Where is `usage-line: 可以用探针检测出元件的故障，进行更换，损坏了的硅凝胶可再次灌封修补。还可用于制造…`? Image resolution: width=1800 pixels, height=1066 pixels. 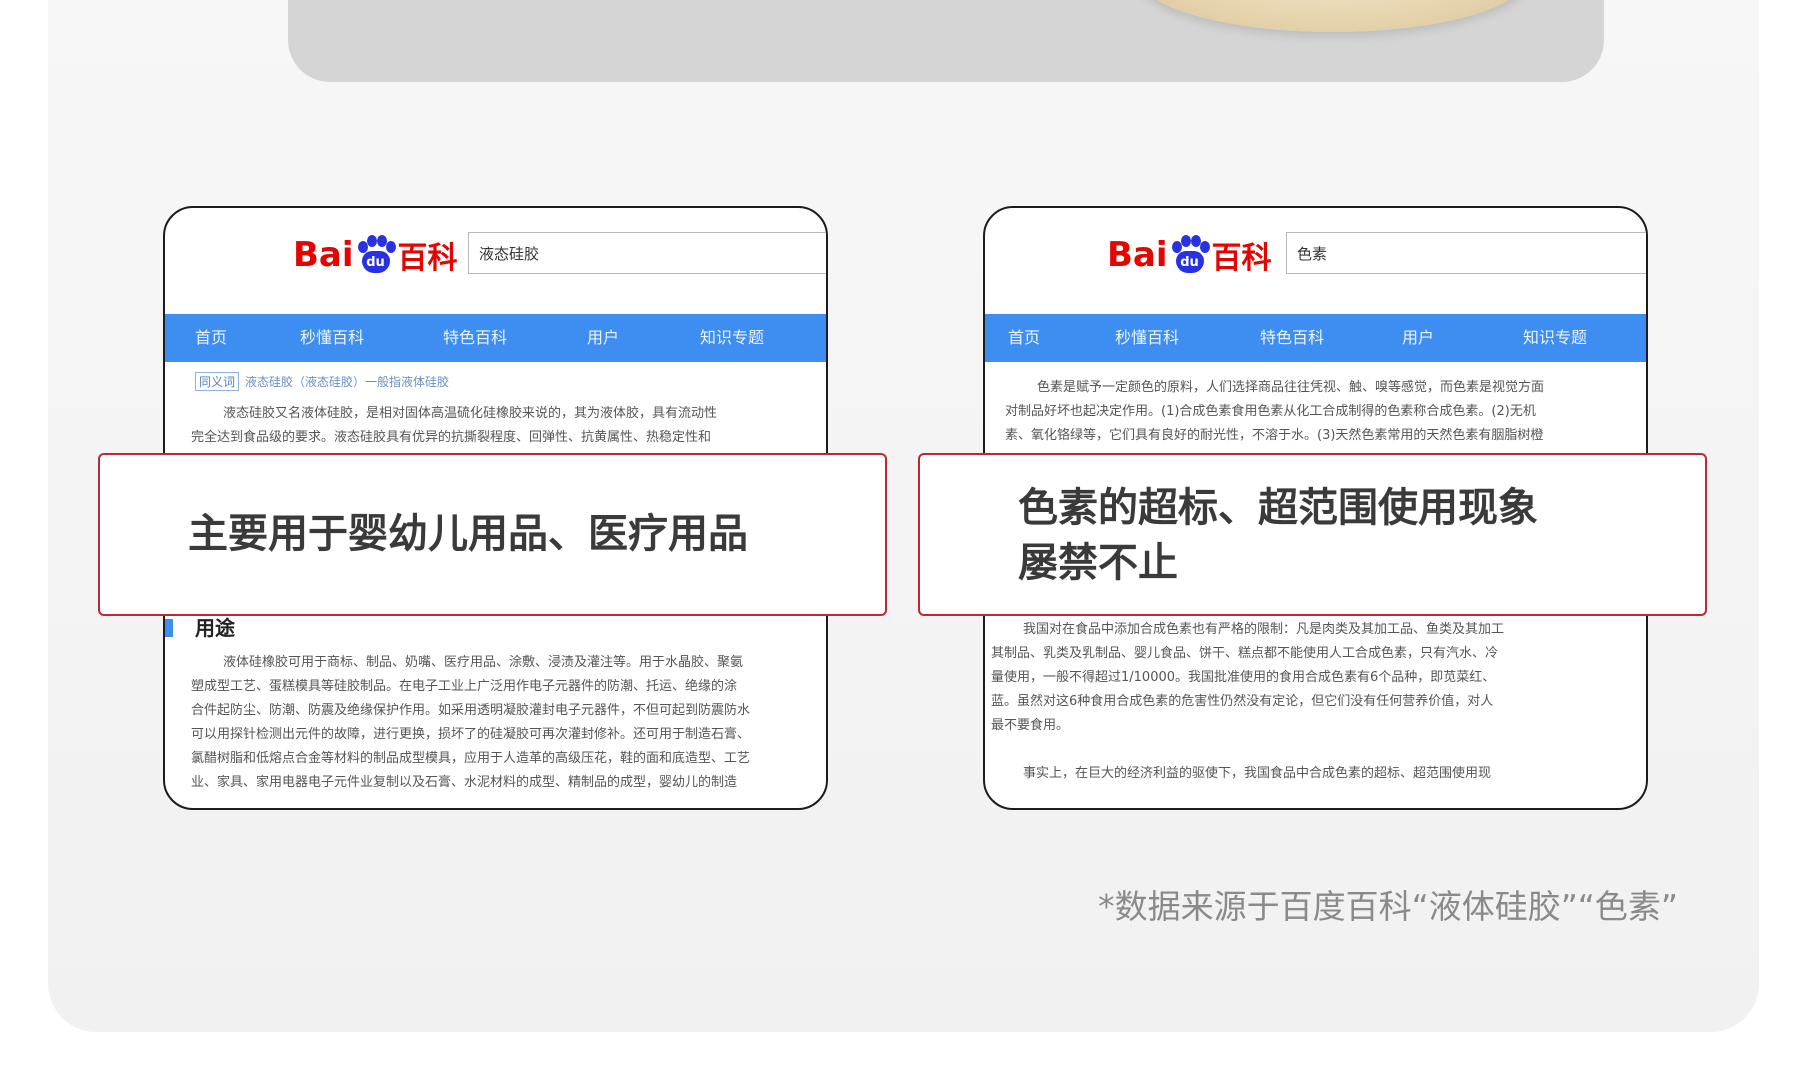
usage-line: 可以用探针检测出元件的故障，进行更换，损坏了的硅凝胶可再次灌封修补。还可用于制造… is located at coordinates (471, 734).